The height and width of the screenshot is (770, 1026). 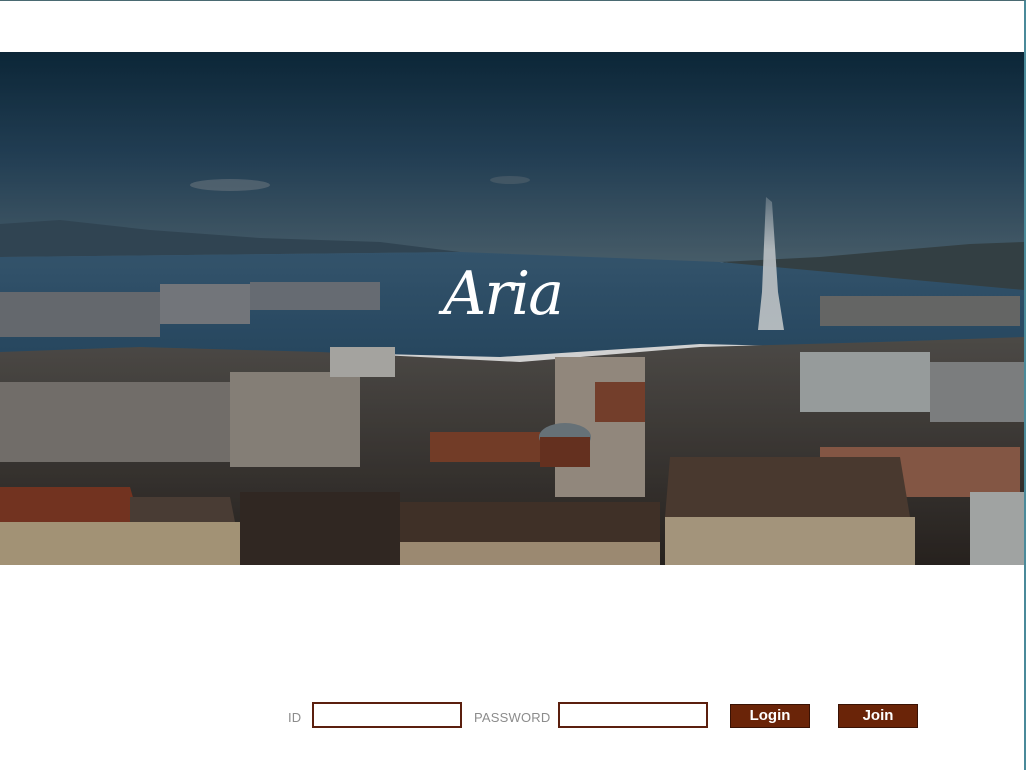 What do you see at coordinates (878, 716) in the screenshot?
I see `join-button: Join` at bounding box center [878, 716].